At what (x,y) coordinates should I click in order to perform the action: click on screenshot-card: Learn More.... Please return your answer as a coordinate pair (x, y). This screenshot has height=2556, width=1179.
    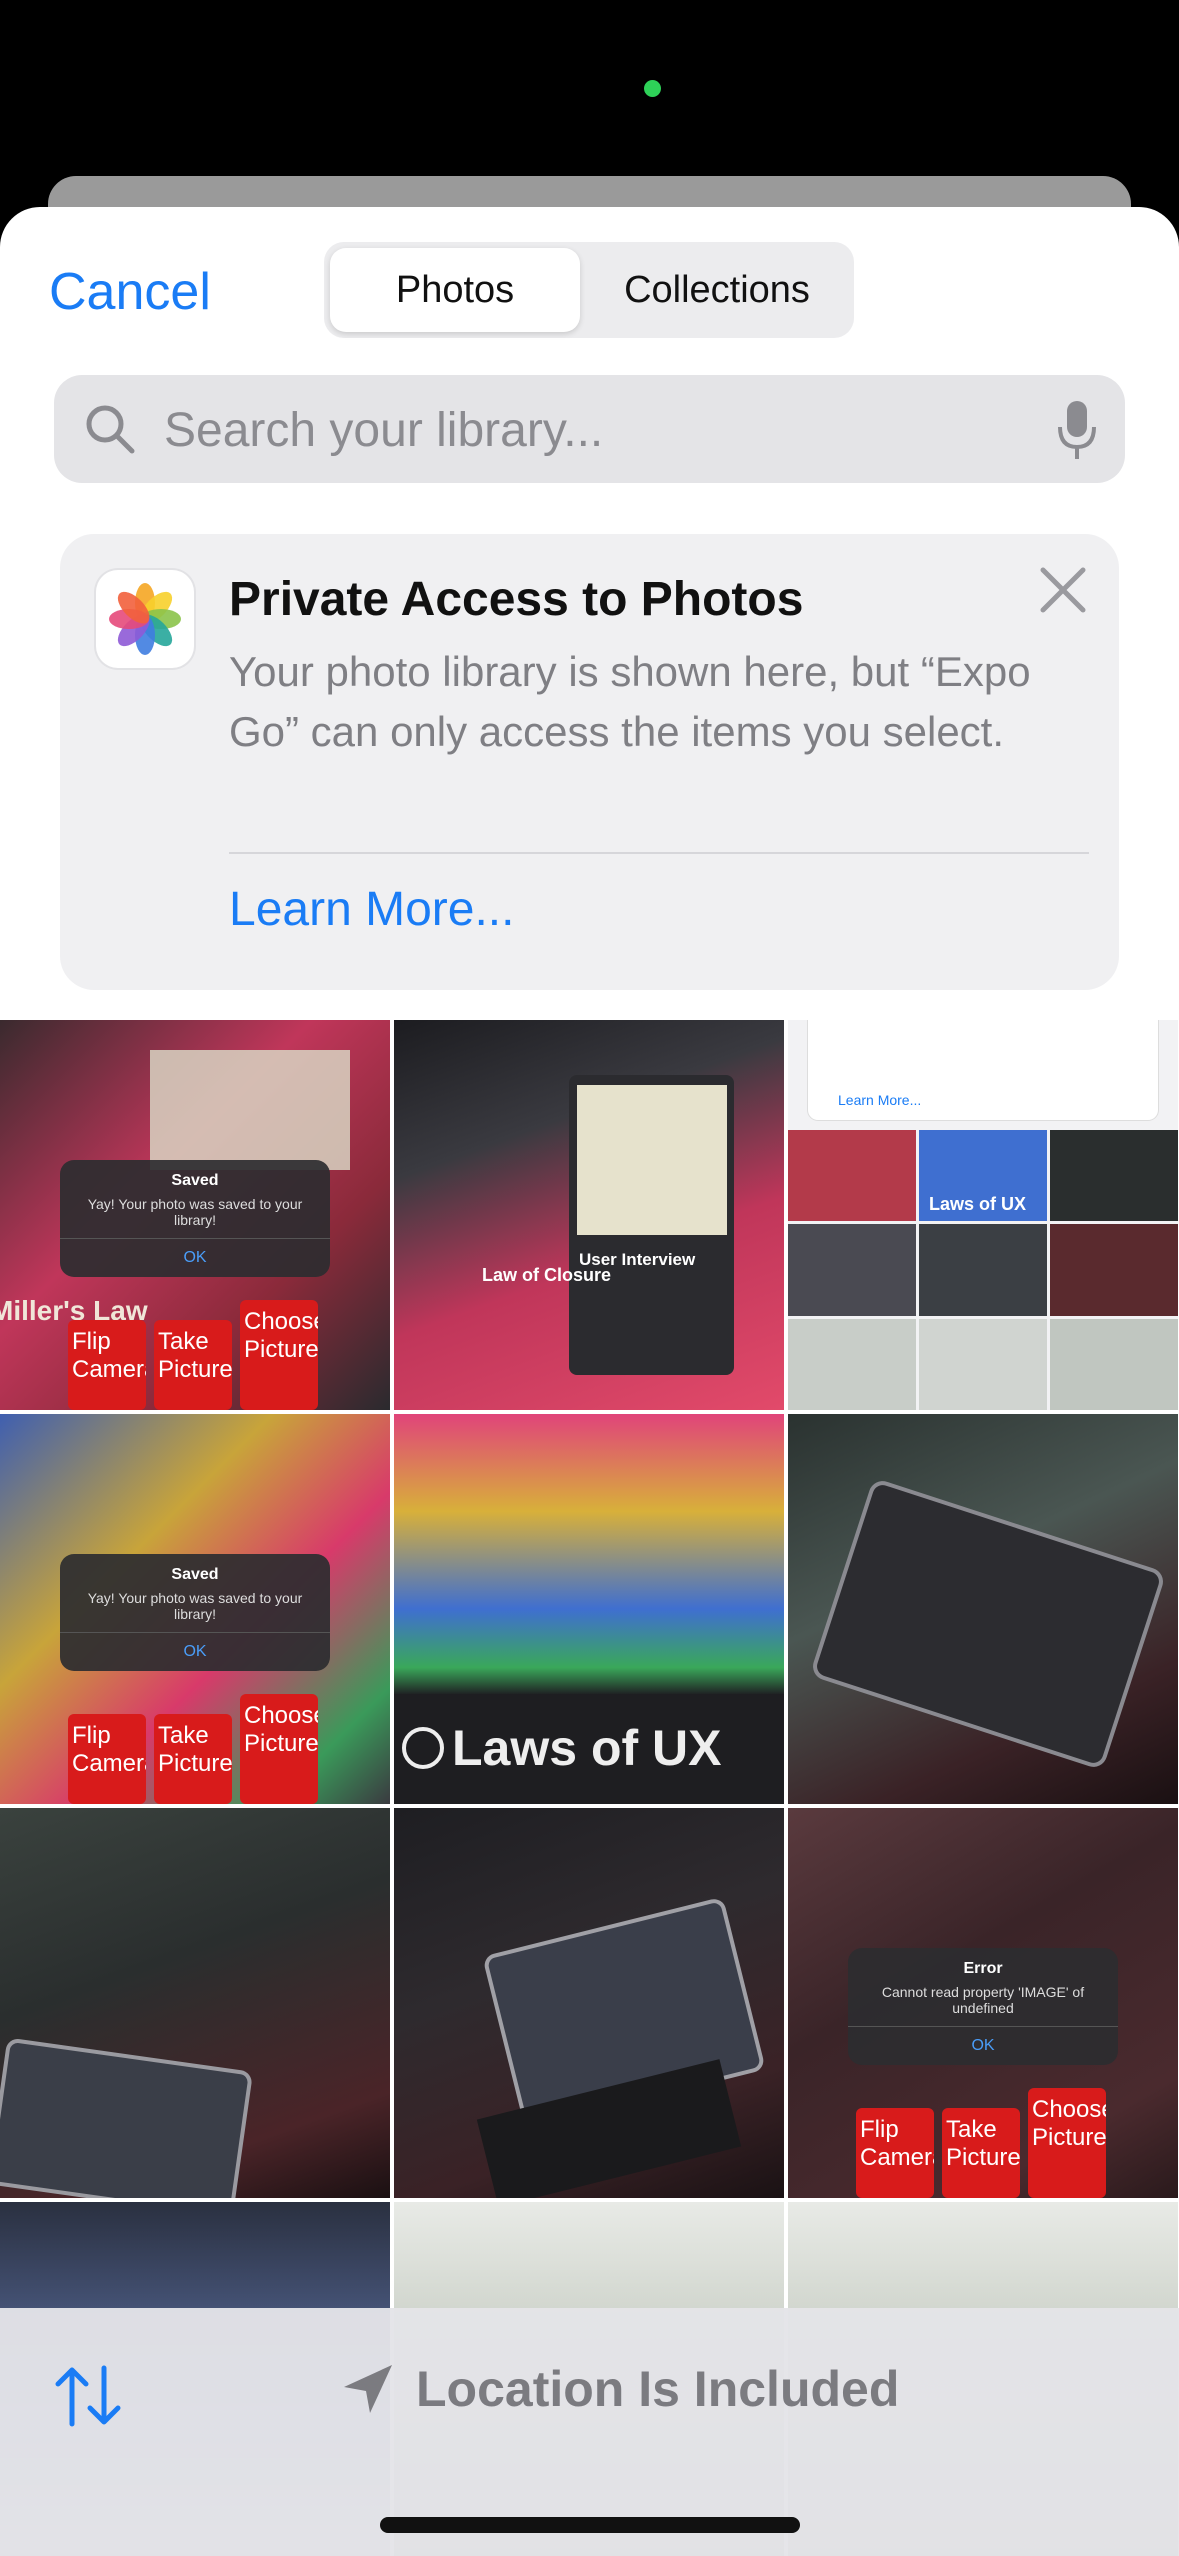
    Looking at the image, I should click on (983, 1070).